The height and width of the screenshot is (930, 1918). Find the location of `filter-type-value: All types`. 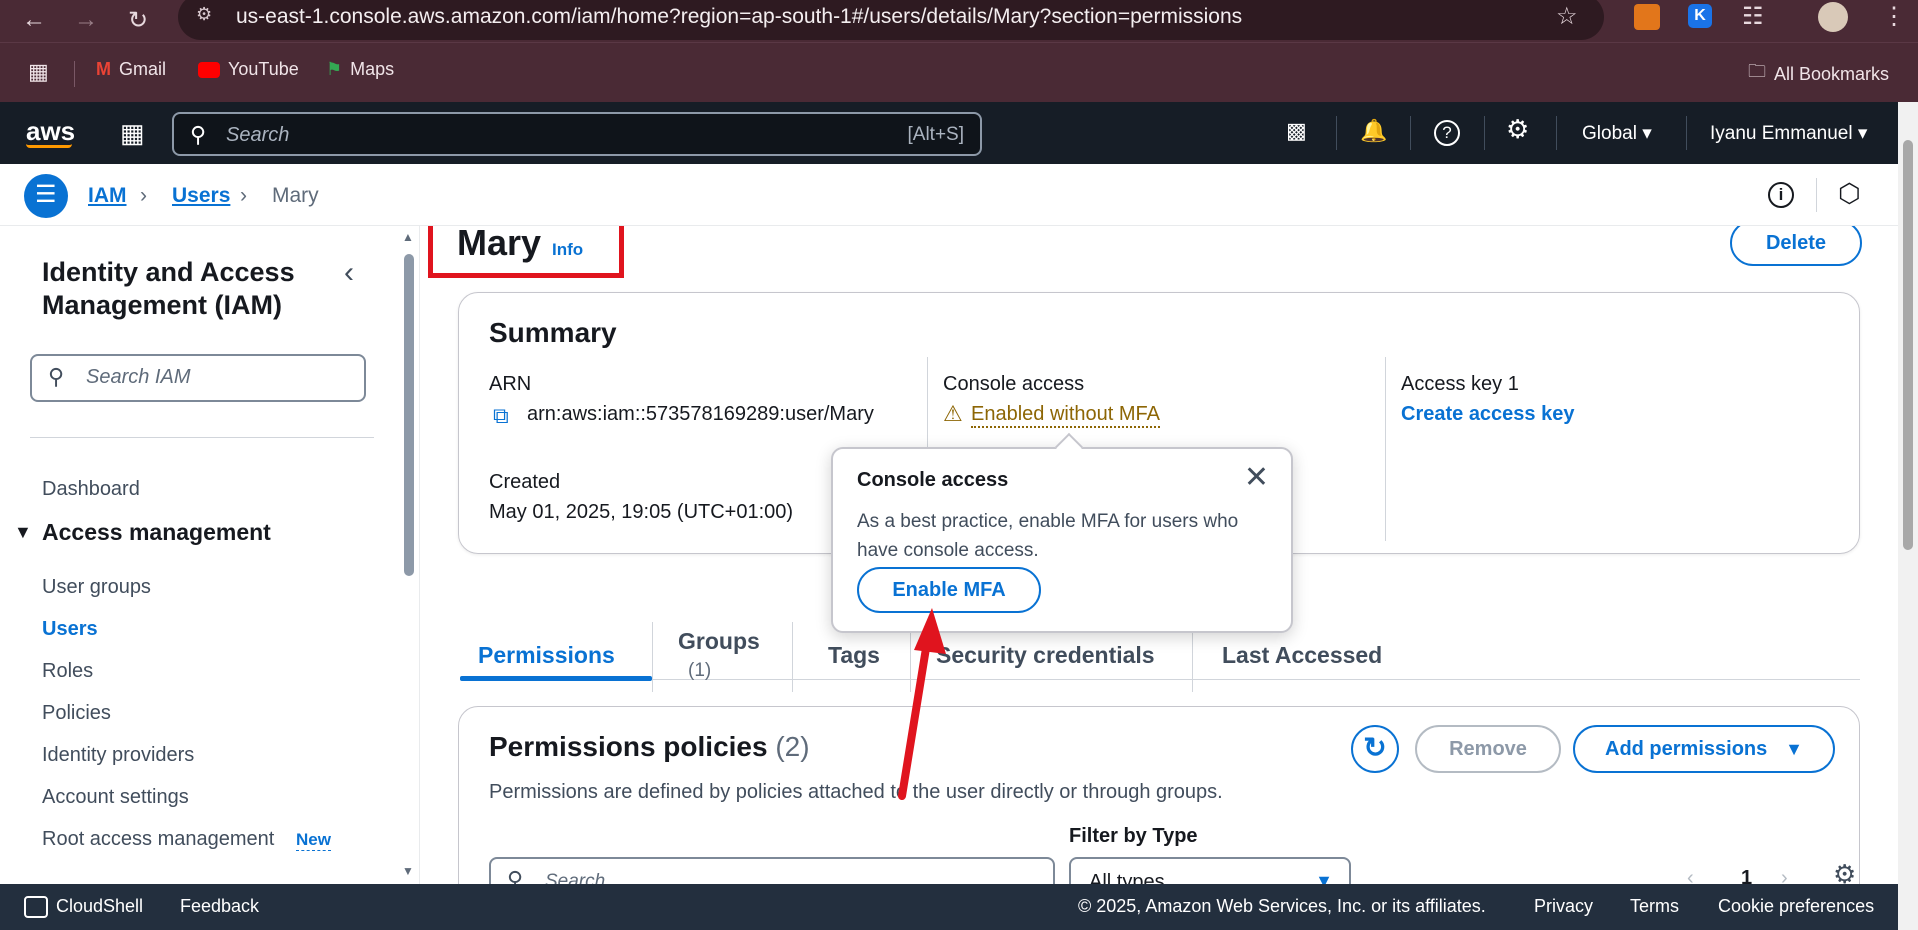

filter-type-value: All types is located at coordinates (1127, 877).